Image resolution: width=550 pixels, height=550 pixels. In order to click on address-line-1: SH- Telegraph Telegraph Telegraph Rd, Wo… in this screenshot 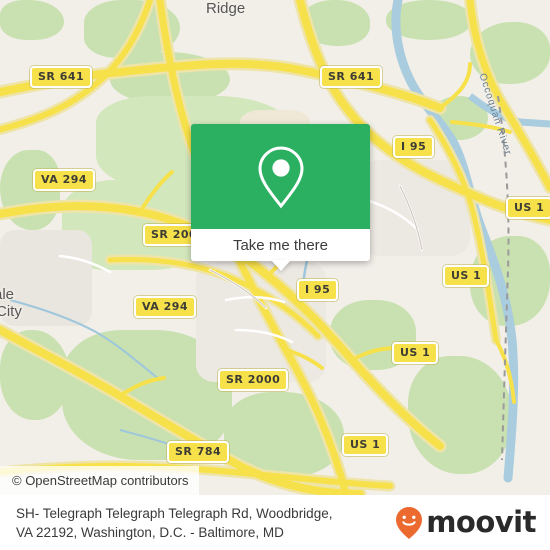, I will do `click(174, 513)`.